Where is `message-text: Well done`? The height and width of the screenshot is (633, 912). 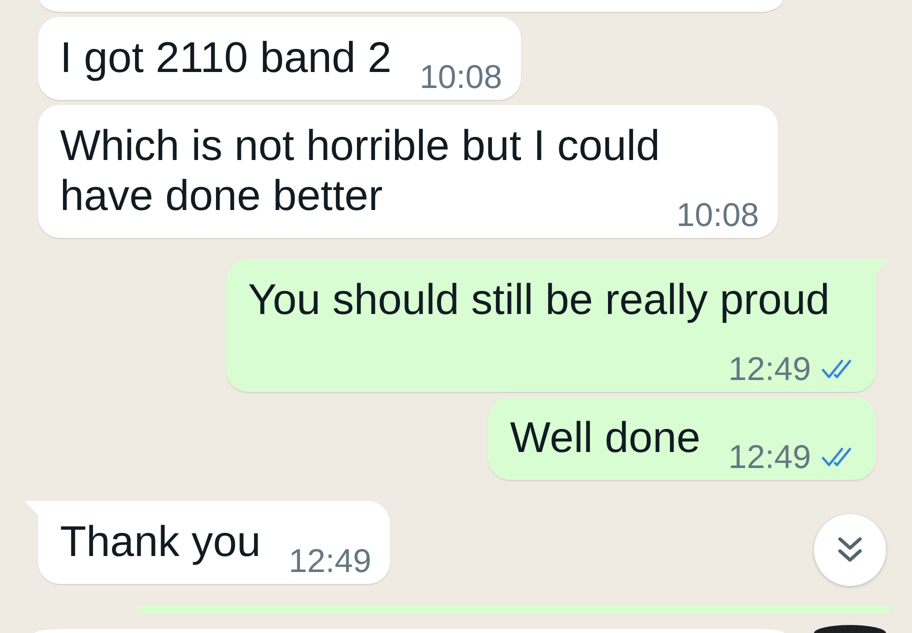 message-text: Well done is located at coordinates (605, 438).